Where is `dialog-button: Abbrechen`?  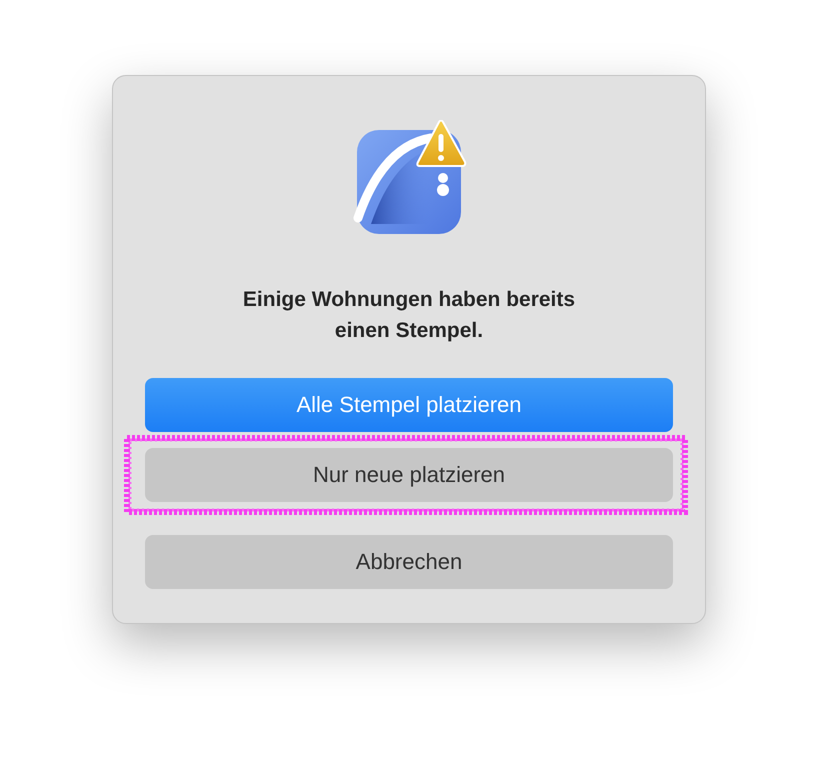
dialog-button: Abbrechen is located at coordinates (409, 562).